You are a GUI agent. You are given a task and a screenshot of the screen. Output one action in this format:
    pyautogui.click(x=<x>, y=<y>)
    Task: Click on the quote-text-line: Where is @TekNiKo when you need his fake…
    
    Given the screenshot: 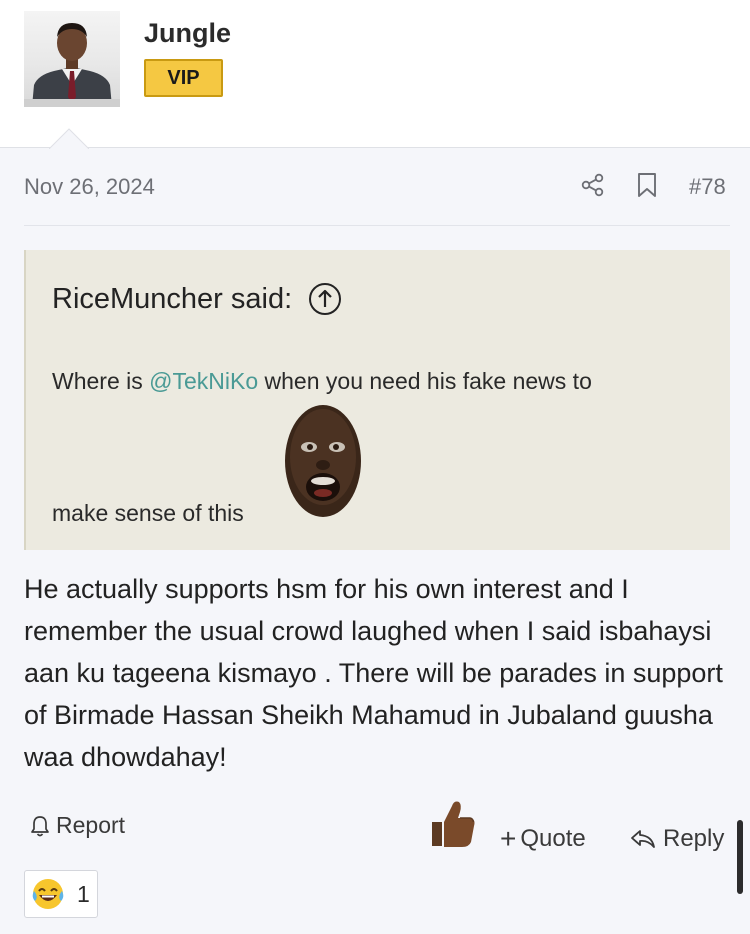 What is the action you would take?
    pyautogui.click(x=322, y=381)
    